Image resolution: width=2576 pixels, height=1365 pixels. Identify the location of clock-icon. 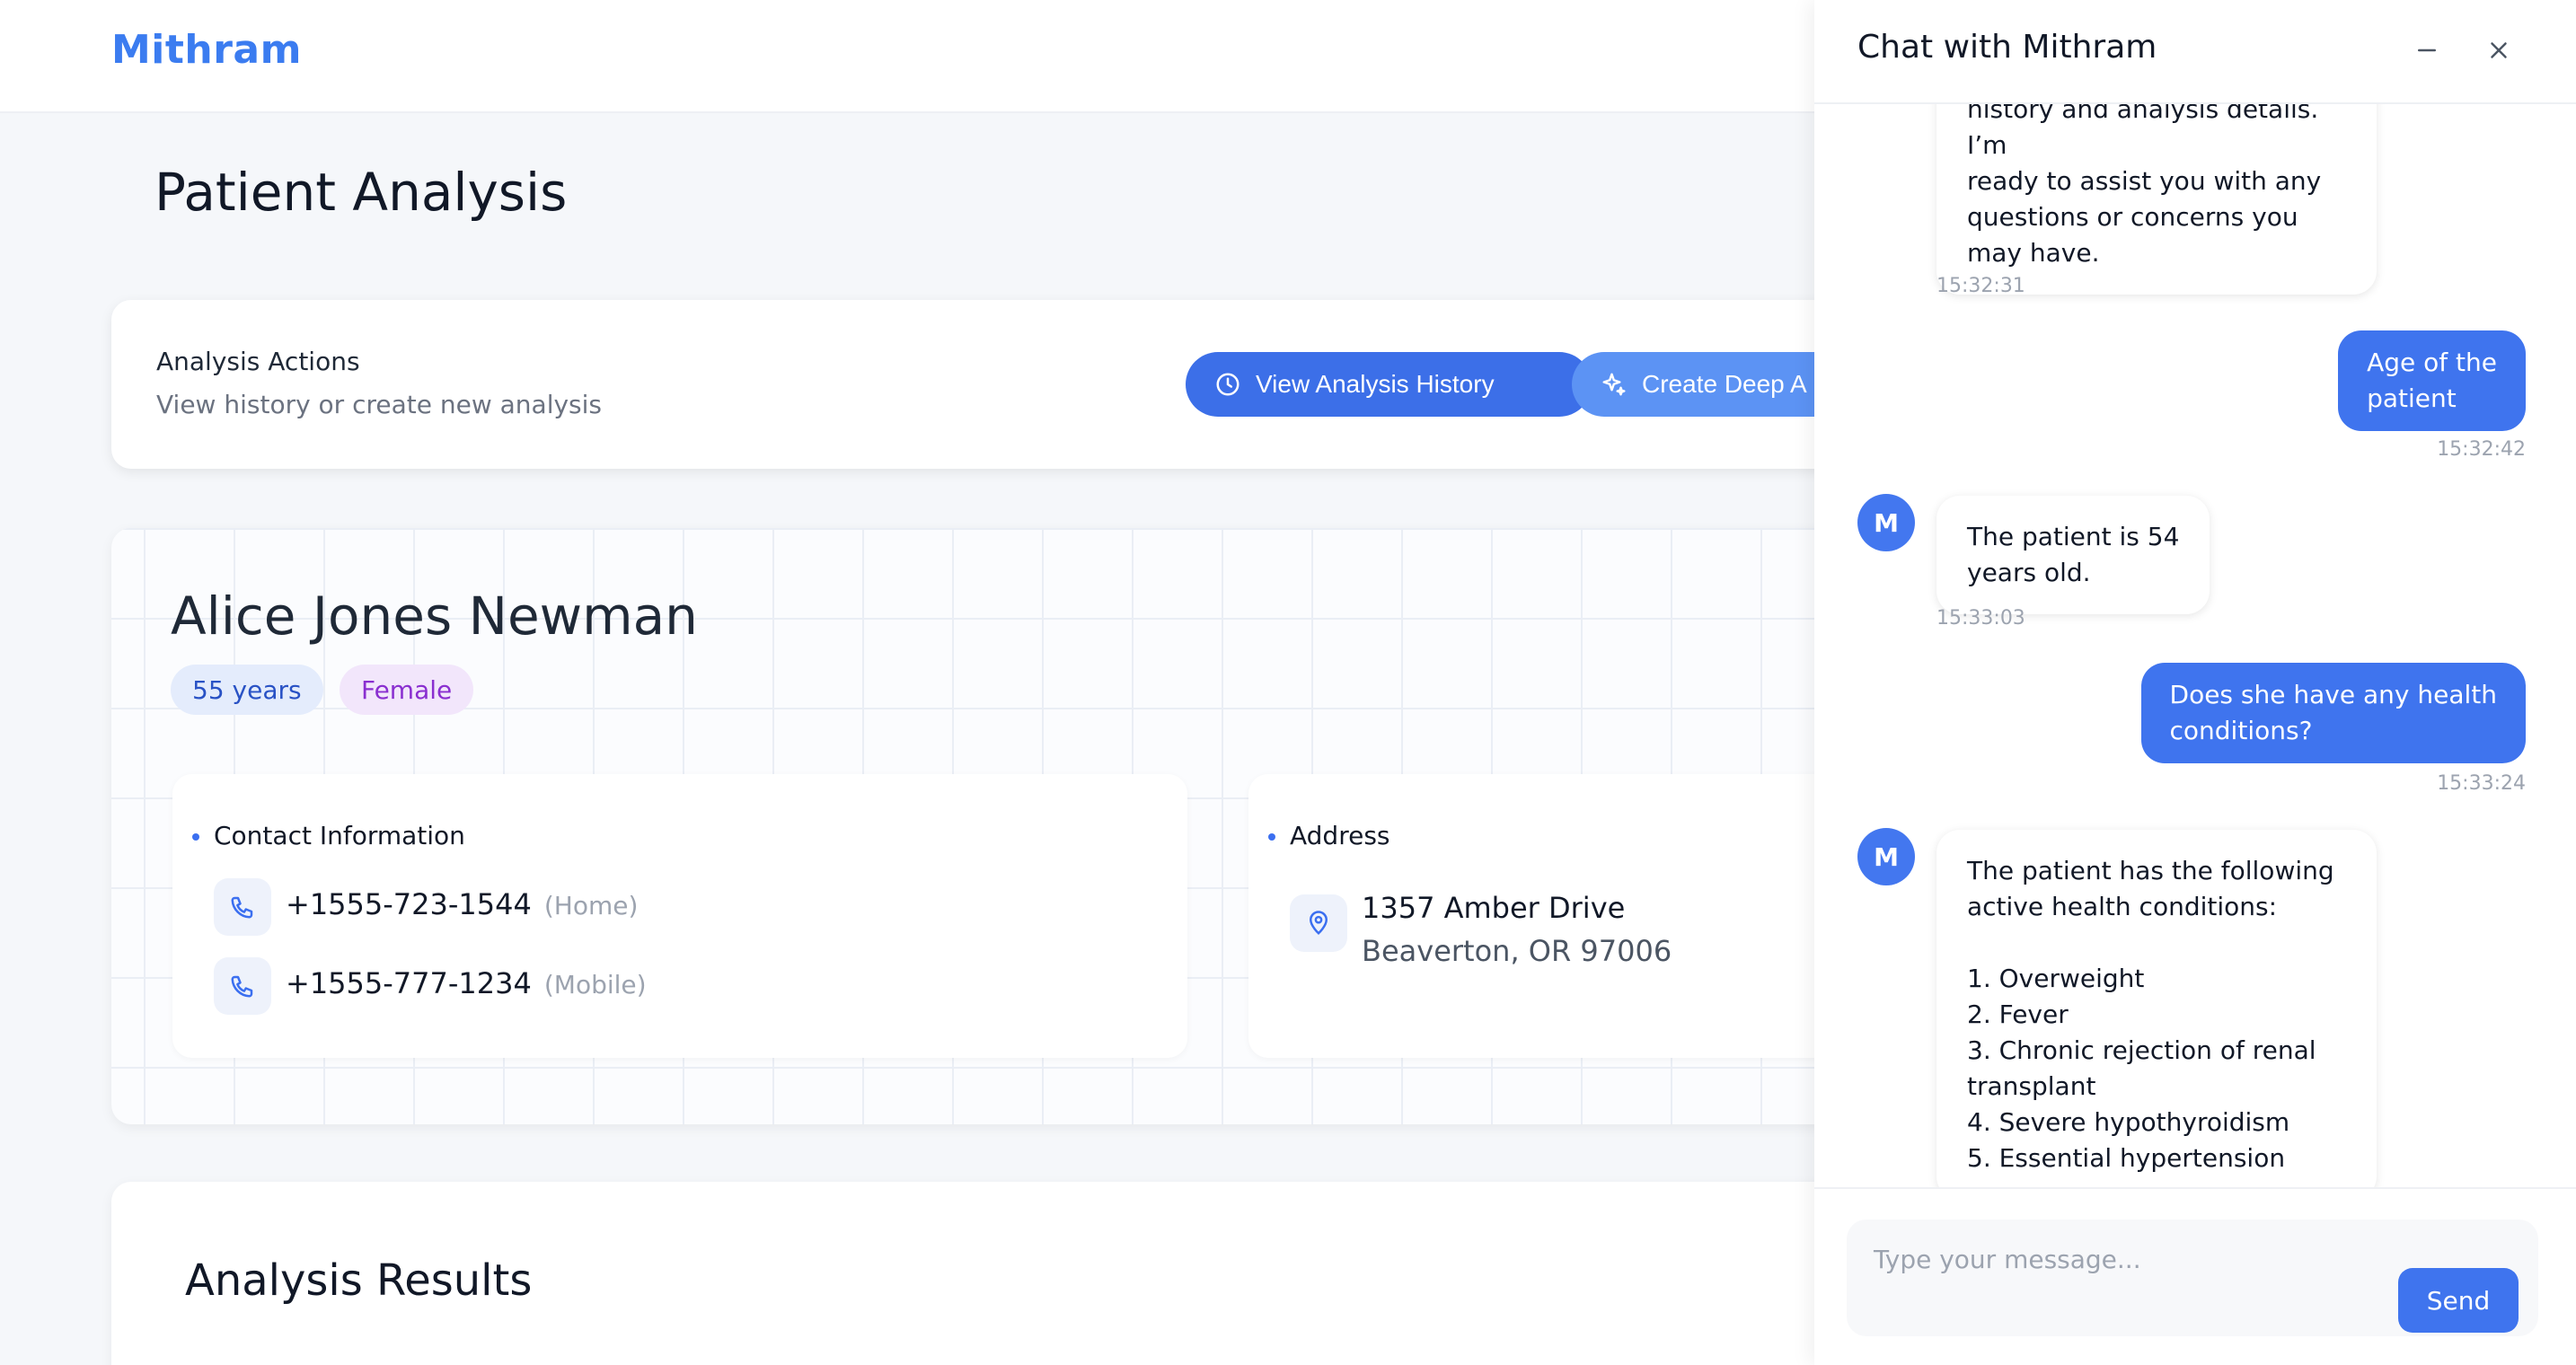
(1227, 385).